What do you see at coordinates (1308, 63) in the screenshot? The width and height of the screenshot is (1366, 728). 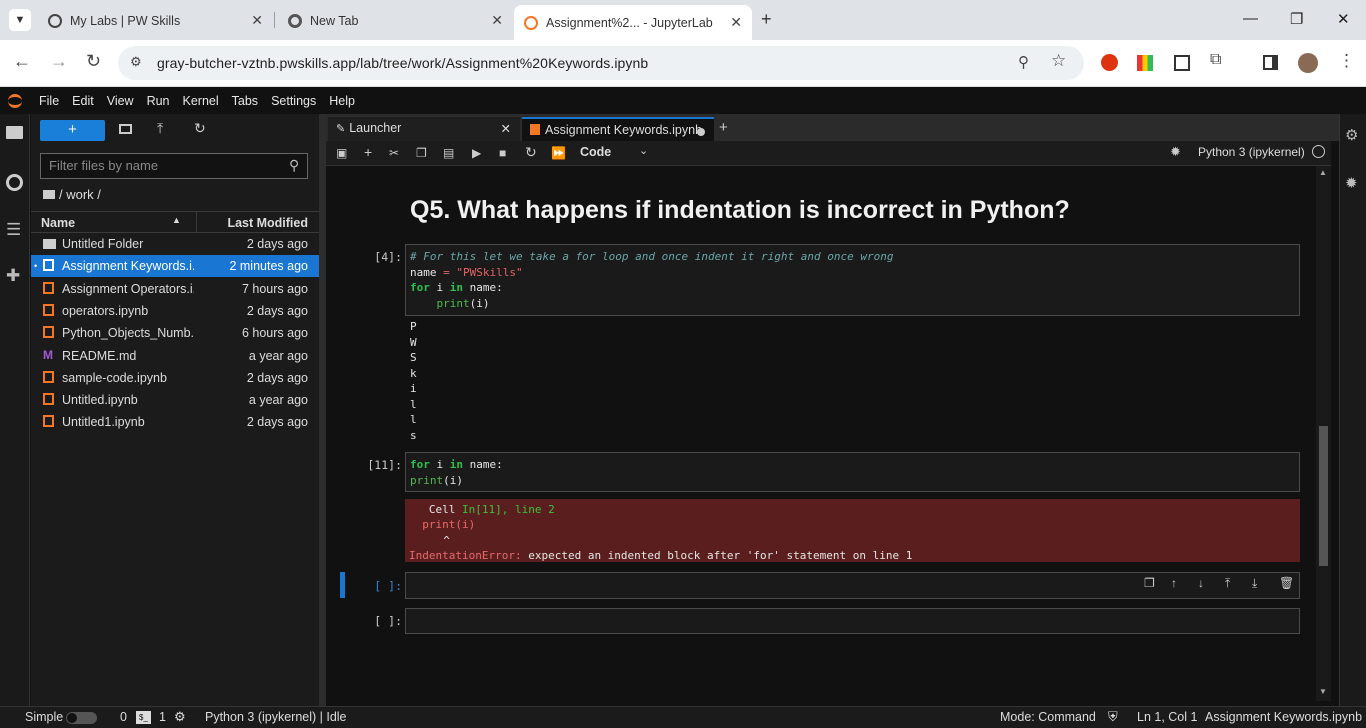 I see `profile-avatar` at bounding box center [1308, 63].